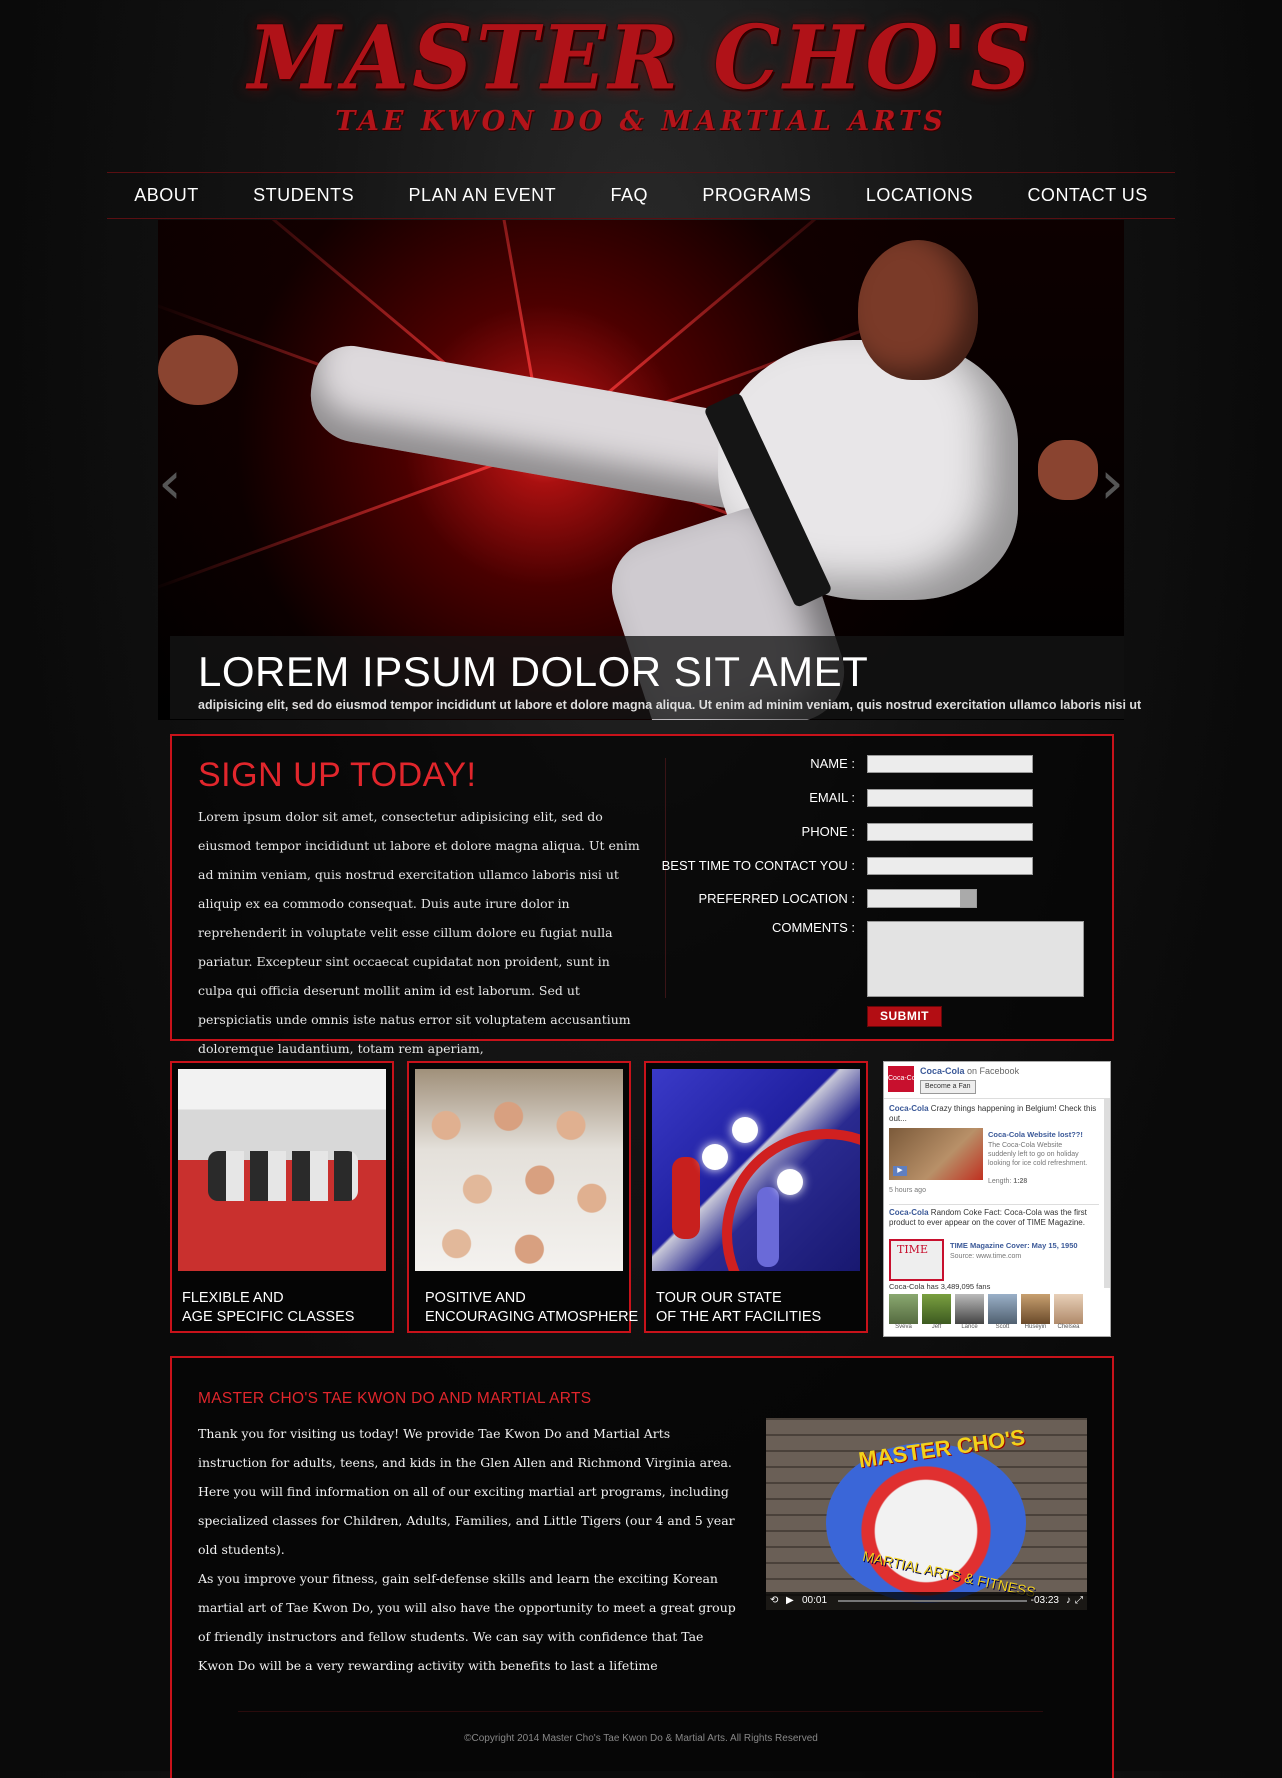  Describe the element at coordinates (1008, 1181) in the screenshot. I see `fb-length: Length: 1:28` at that location.